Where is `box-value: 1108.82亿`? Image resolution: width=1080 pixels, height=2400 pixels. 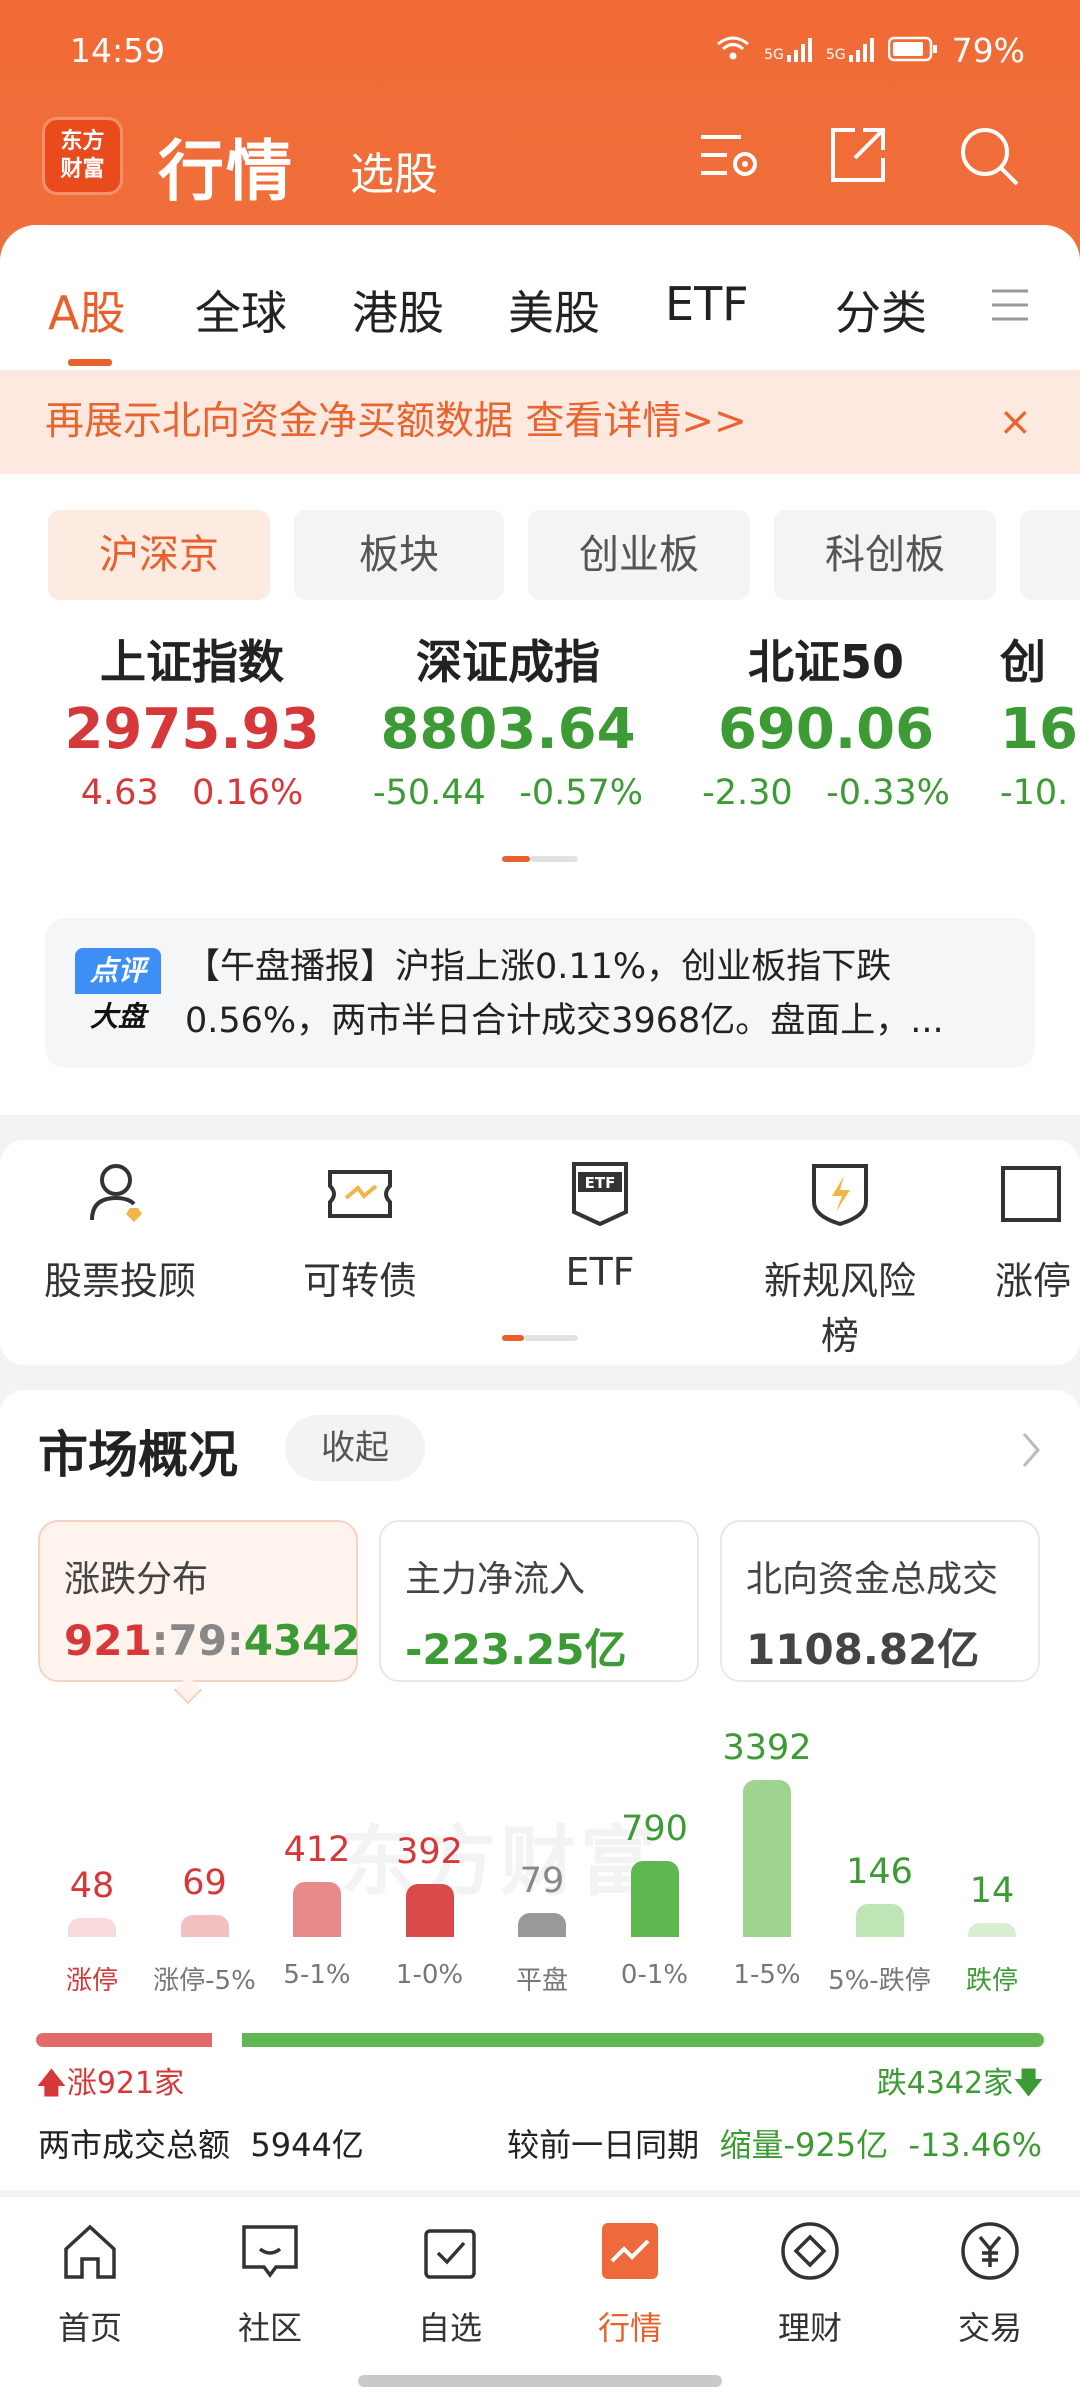
box-value: 1108.82亿 is located at coordinates (863, 1649).